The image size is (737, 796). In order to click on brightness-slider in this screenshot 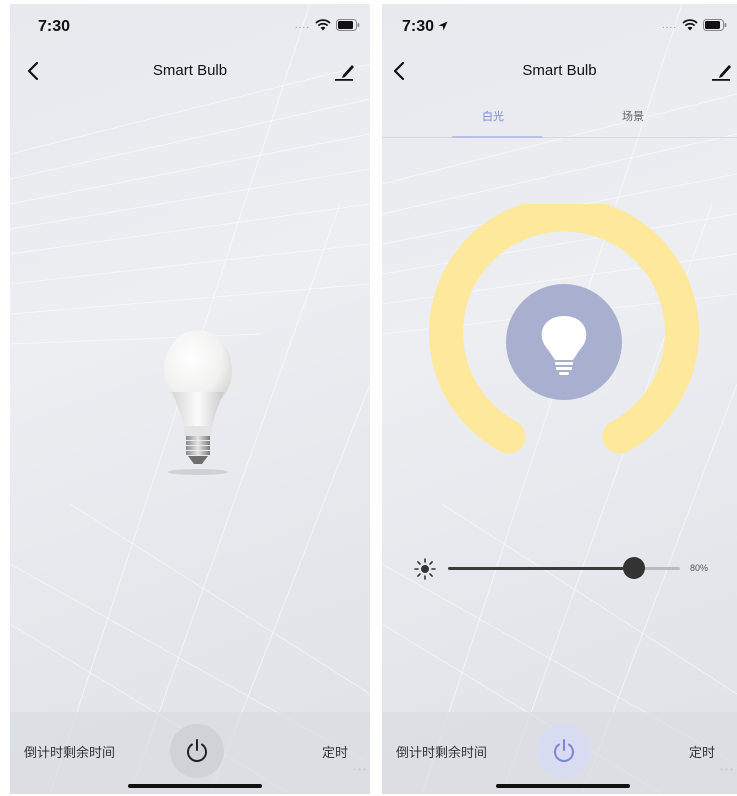, I will do `click(564, 568)`.